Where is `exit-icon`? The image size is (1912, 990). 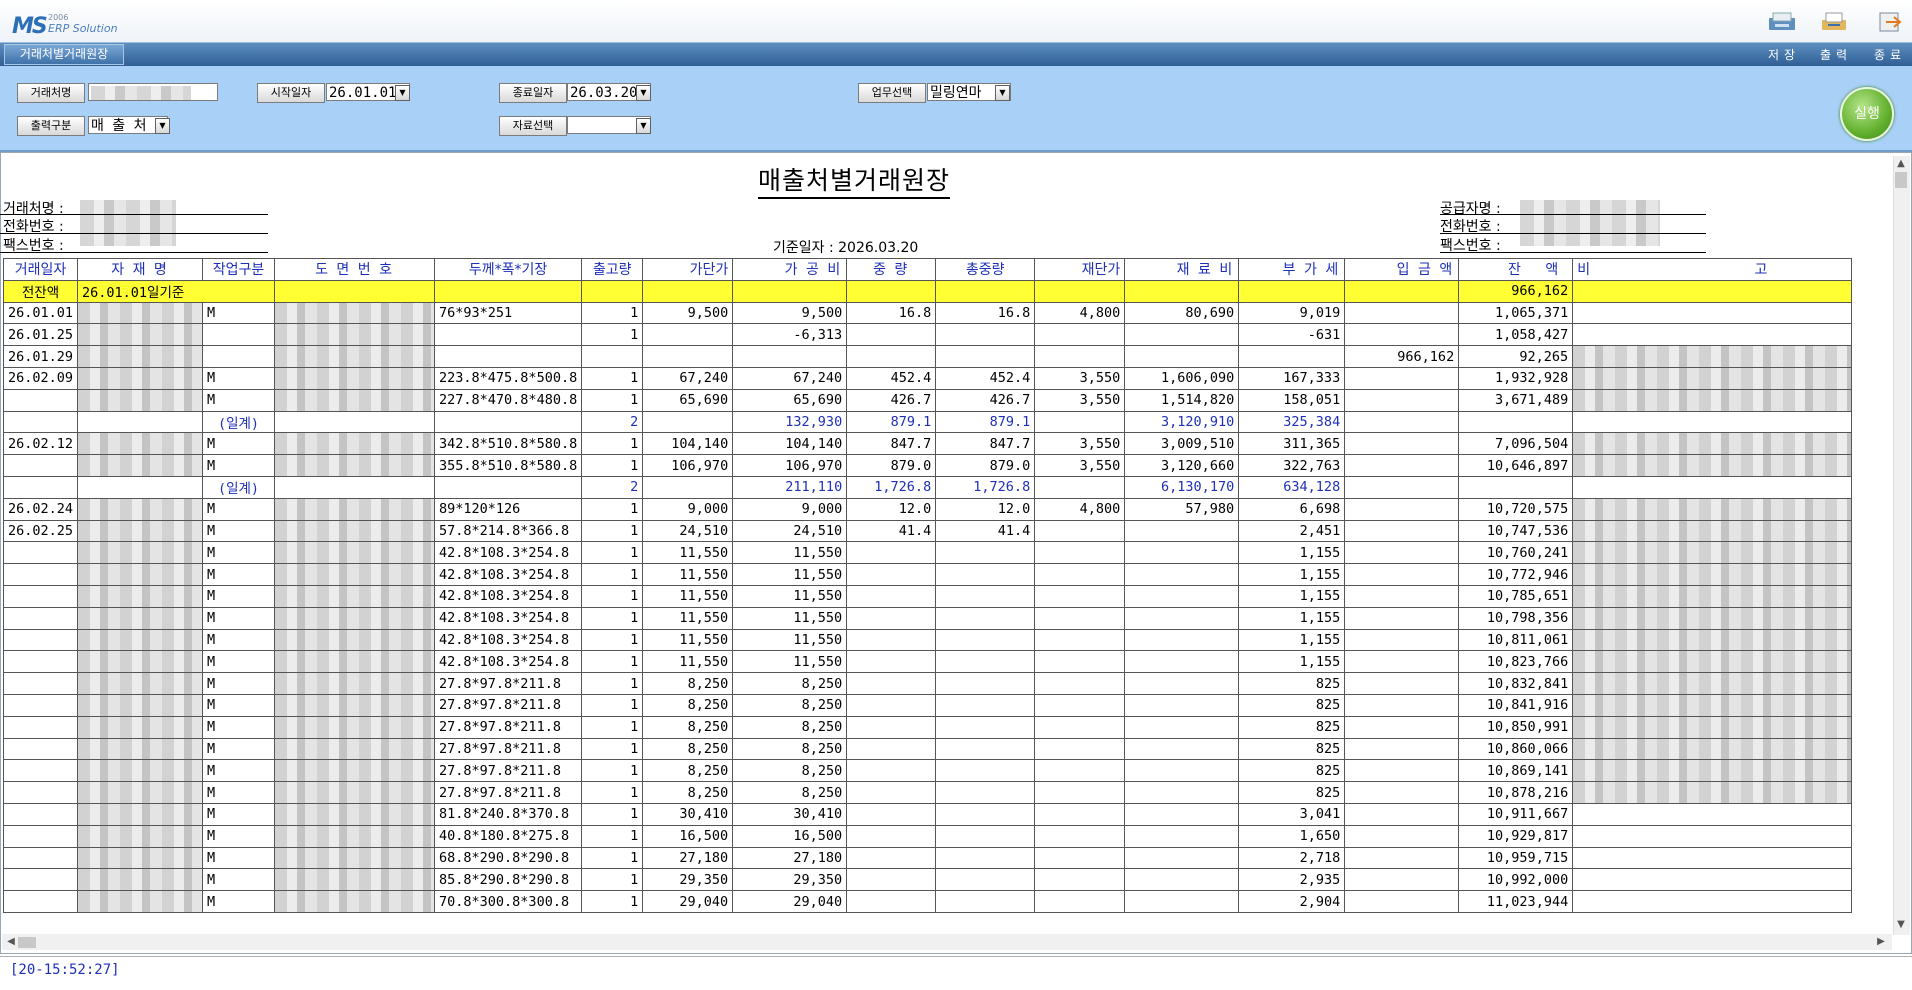 exit-icon is located at coordinates (1889, 22).